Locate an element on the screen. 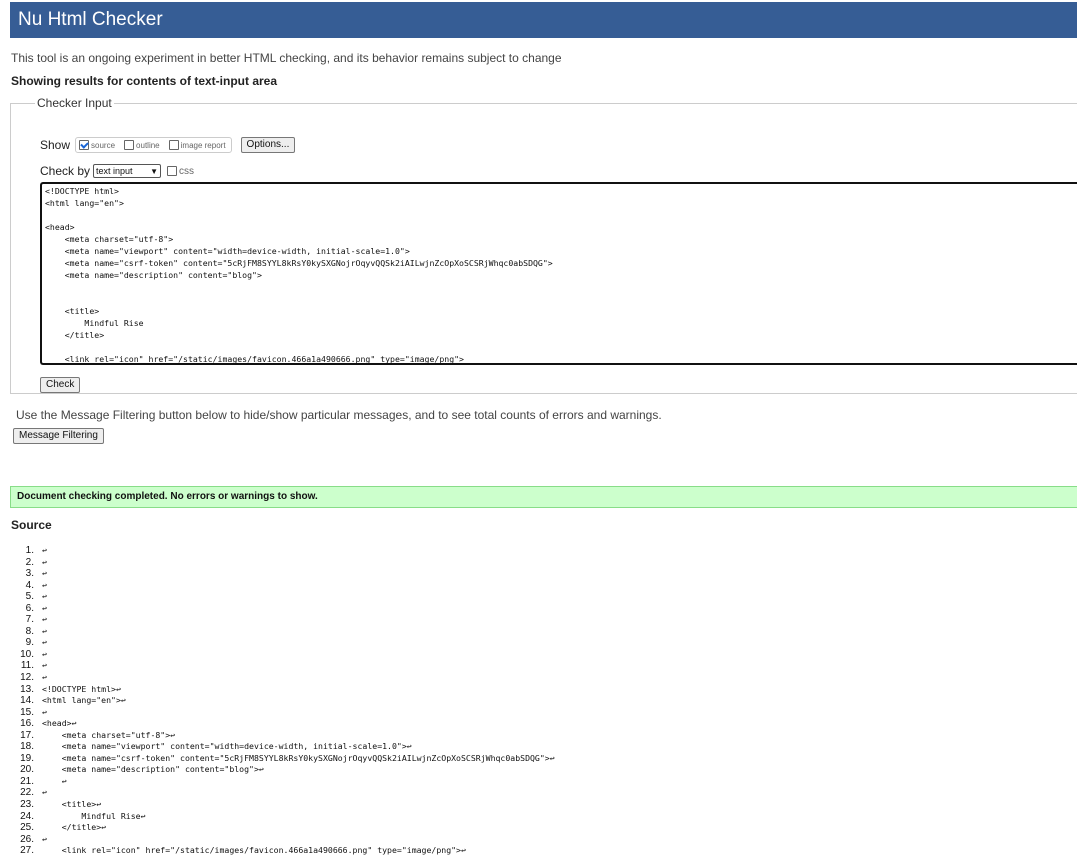 The height and width of the screenshot is (857, 1077). source-line-number: 24. is located at coordinates (27, 816).